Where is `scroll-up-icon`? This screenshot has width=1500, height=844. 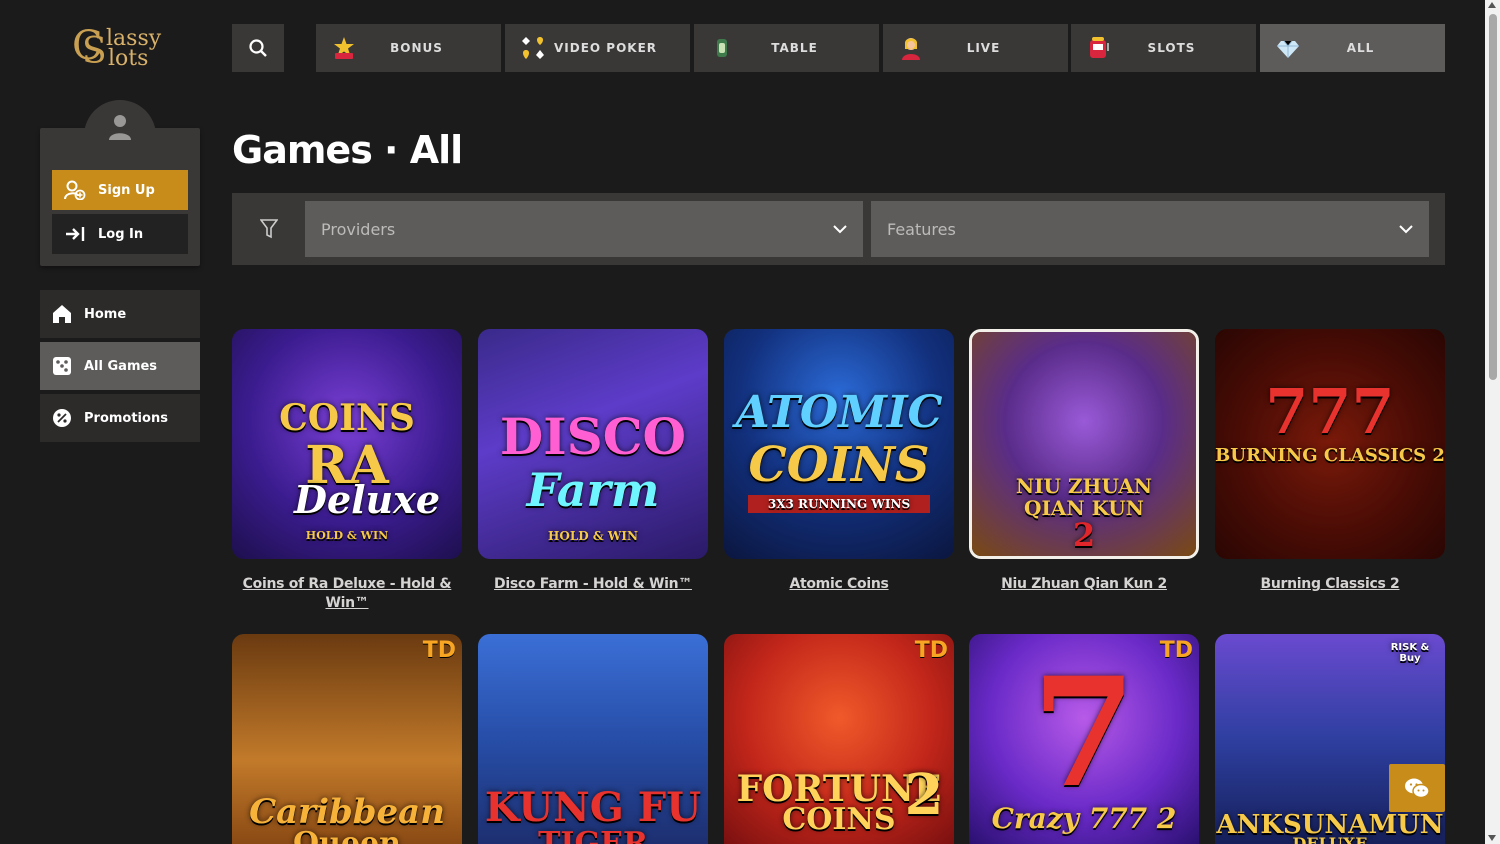
scroll-up-icon is located at coordinates (1492, 5).